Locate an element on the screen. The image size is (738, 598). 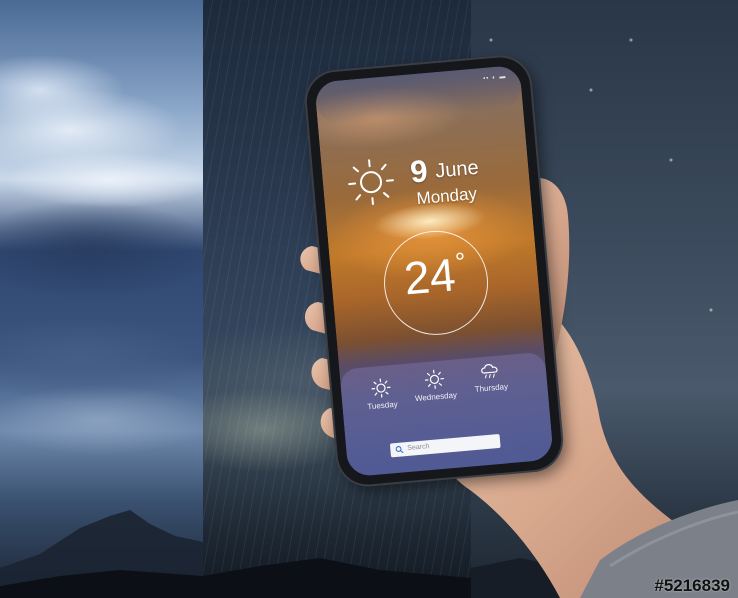
temperature-display: 24° is located at coordinates (435, 275).